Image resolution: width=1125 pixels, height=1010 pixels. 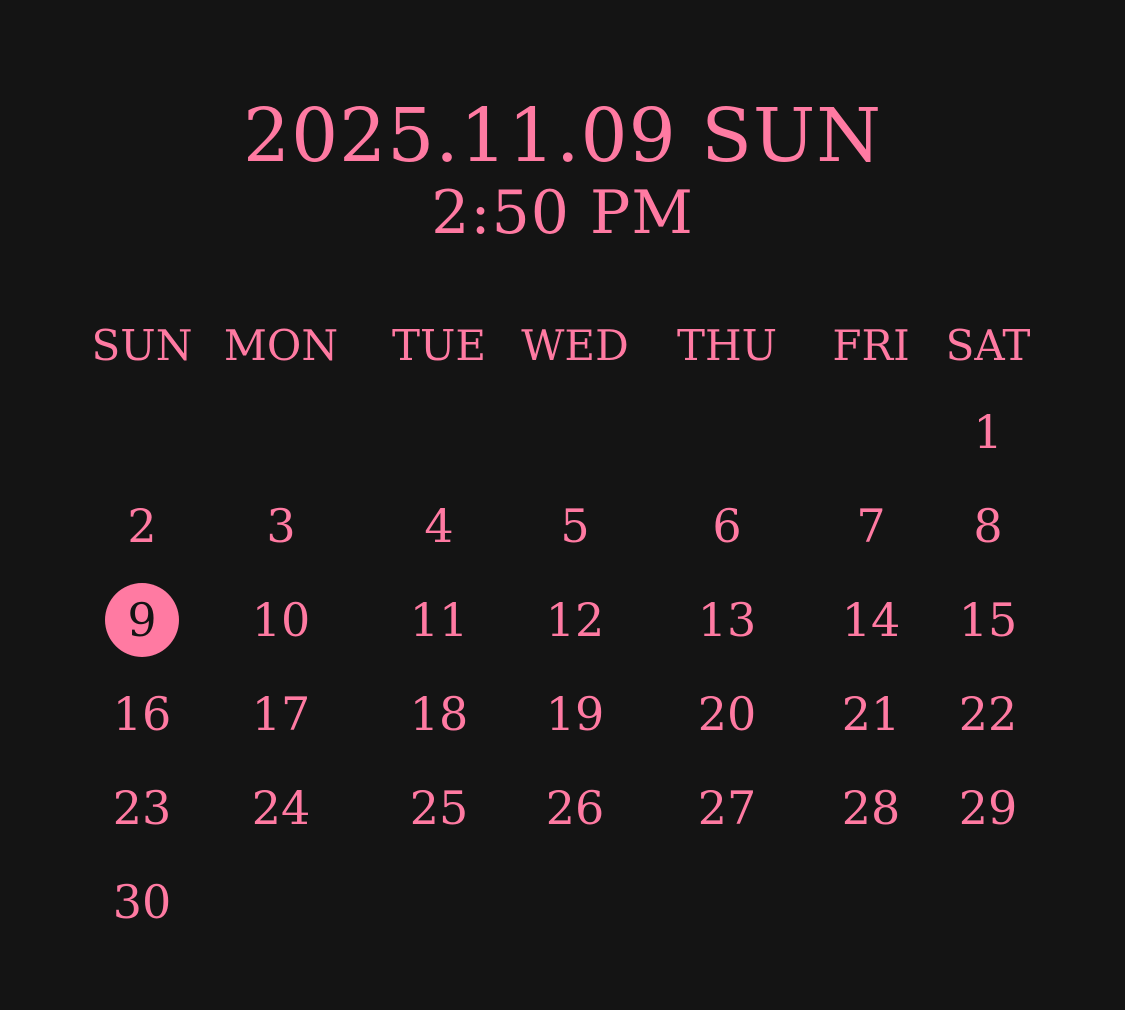 I want to click on day-15: 15, so click(x=988, y=620).